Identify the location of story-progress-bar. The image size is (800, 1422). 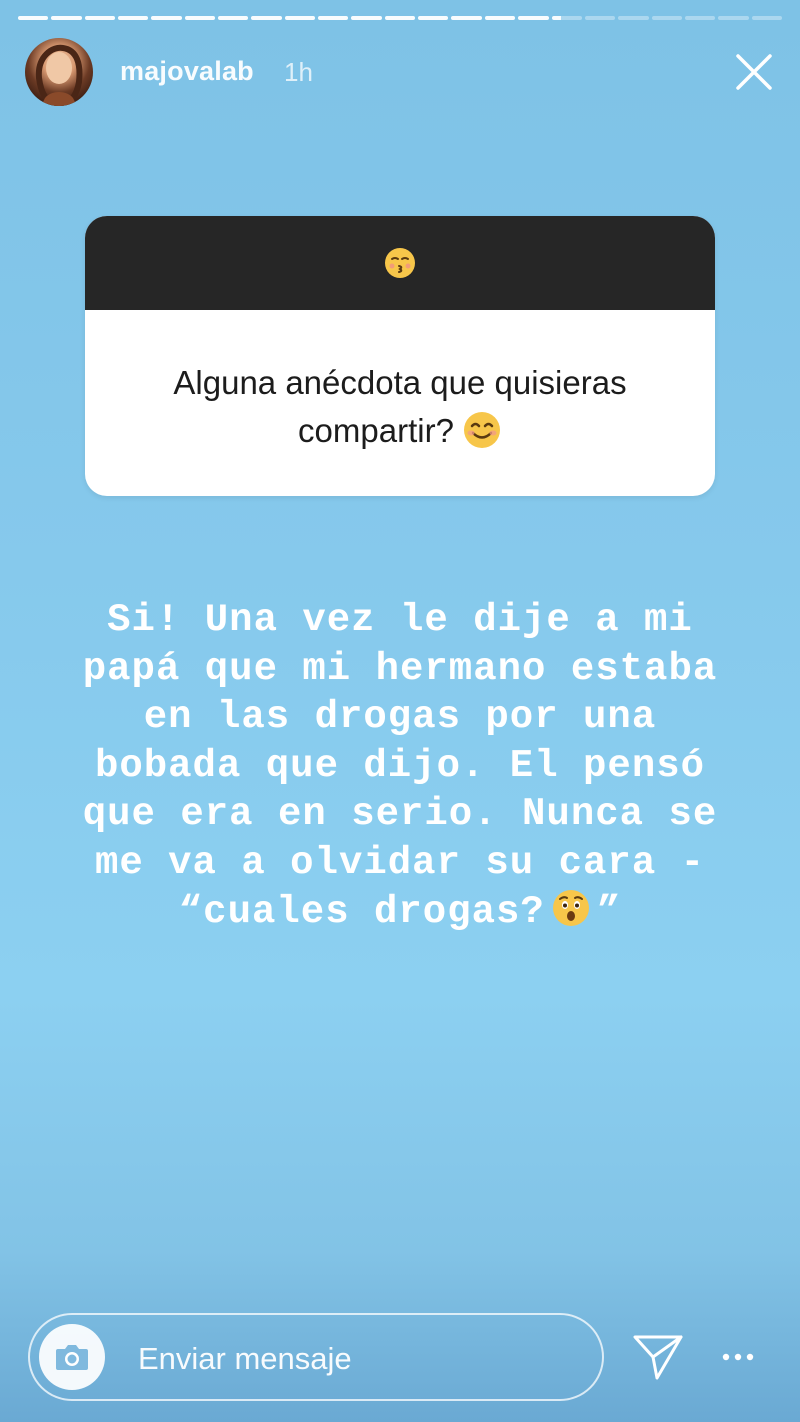
(400, 18).